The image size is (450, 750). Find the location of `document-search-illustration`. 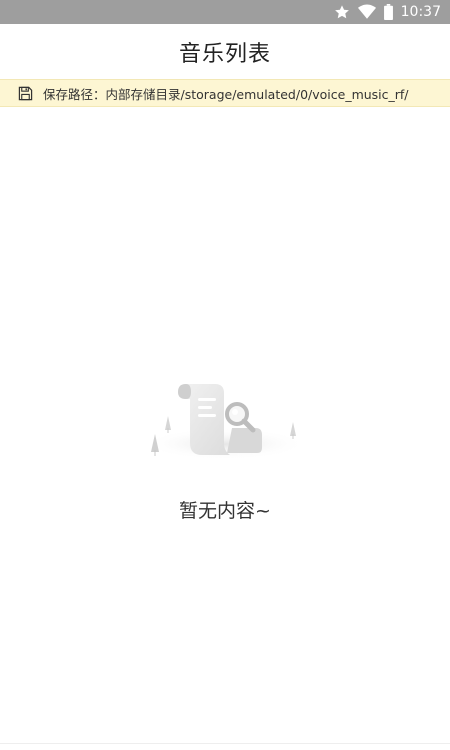

document-search-illustration is located at coordinates (225, 421).